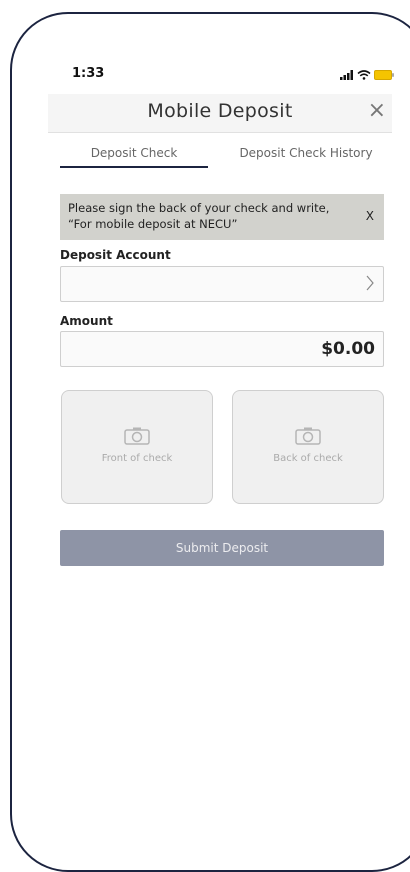 This screenshot has height=872, width=410. What do you see at coordinates (220, 111) in the screenshot?
I see `page-title: Mobile Deposit` at bounding box center [220, 111].